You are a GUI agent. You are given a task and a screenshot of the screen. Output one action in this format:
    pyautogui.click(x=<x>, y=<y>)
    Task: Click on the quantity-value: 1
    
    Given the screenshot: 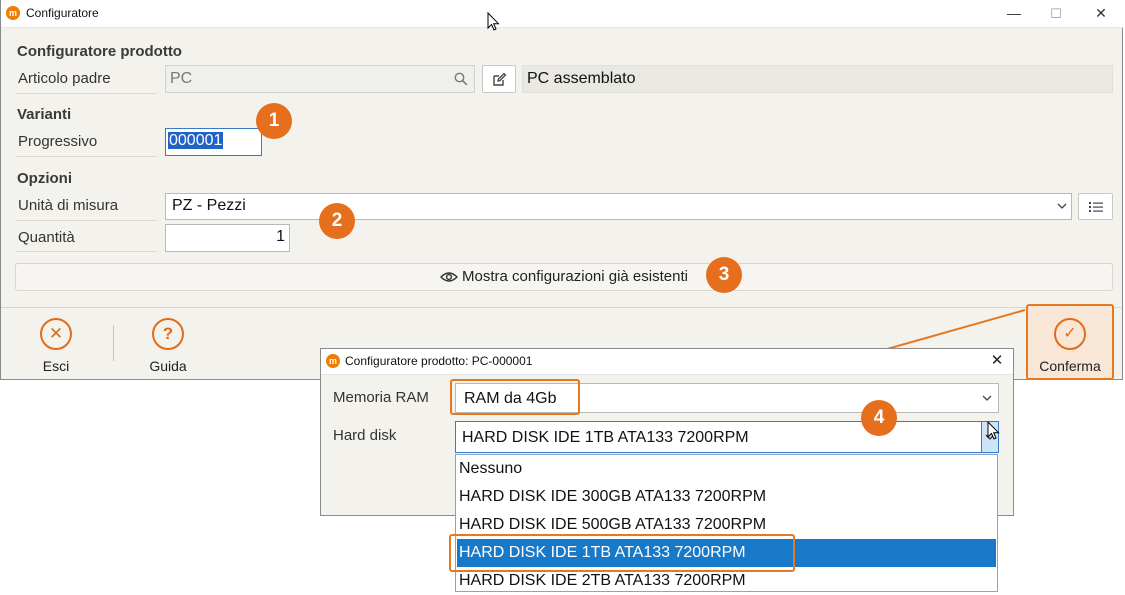 What is the action you would take?
    pyautogui.click(x=280, y=236)
    